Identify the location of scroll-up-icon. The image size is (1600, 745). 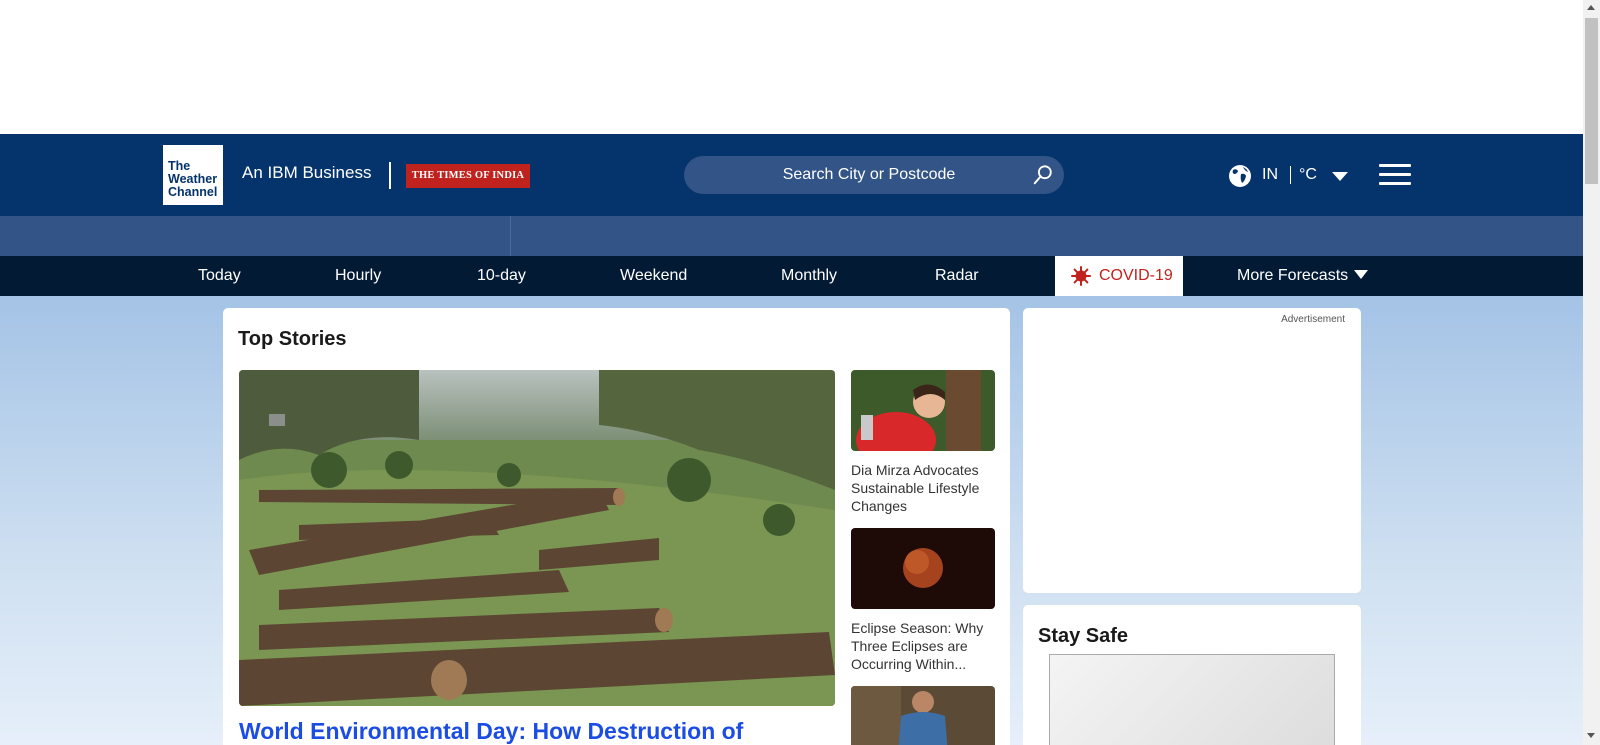
(1591, 7).